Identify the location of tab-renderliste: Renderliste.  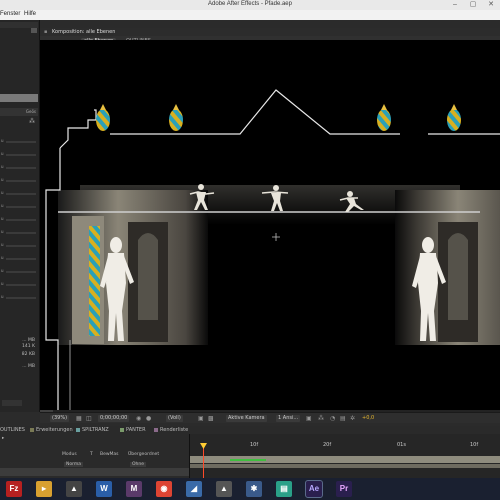
(174, 430).